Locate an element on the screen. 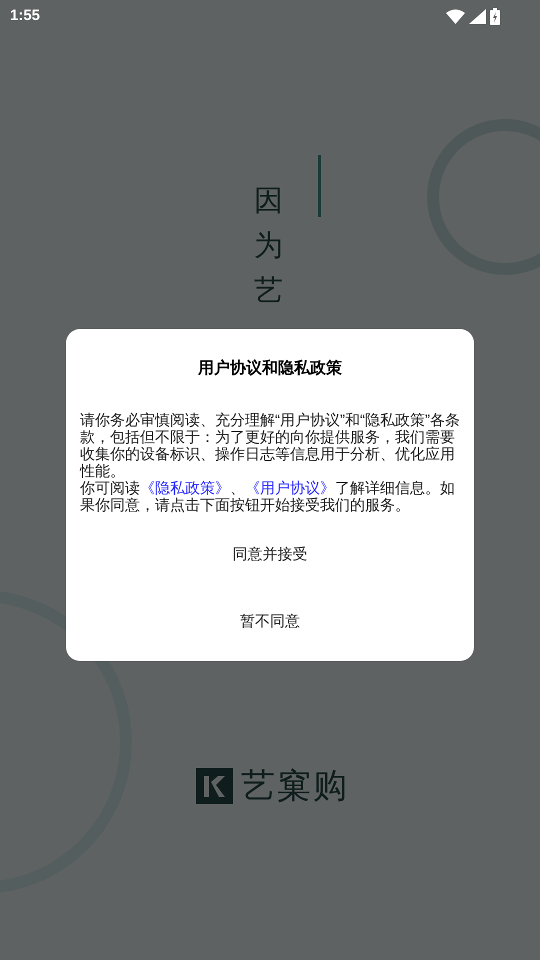 The image size is (540, 960). dialog-button: 同意并接受 is located at coordinates (270, 555).